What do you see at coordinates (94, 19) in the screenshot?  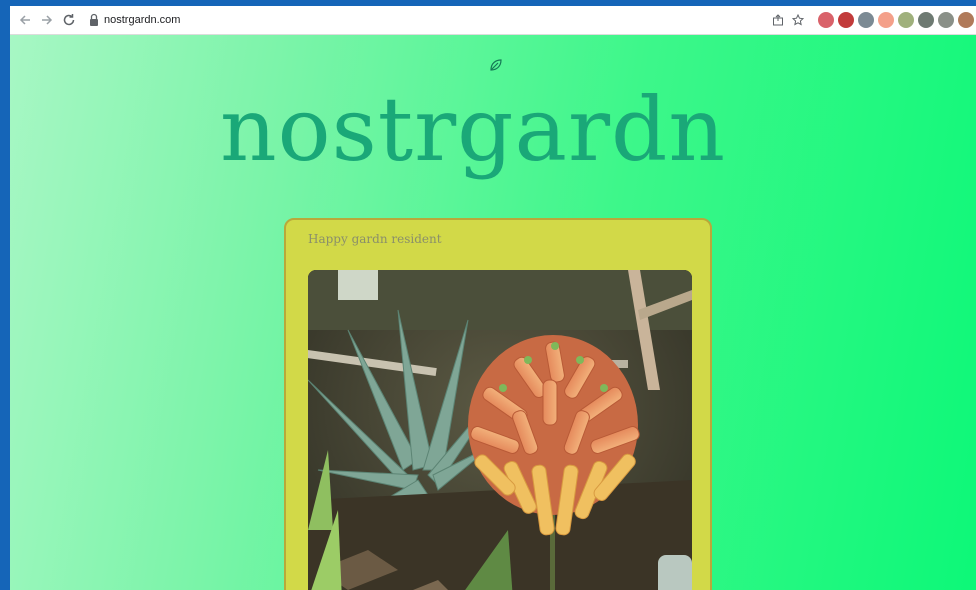 I see `lock-icon` at bounding box center [94, 19].